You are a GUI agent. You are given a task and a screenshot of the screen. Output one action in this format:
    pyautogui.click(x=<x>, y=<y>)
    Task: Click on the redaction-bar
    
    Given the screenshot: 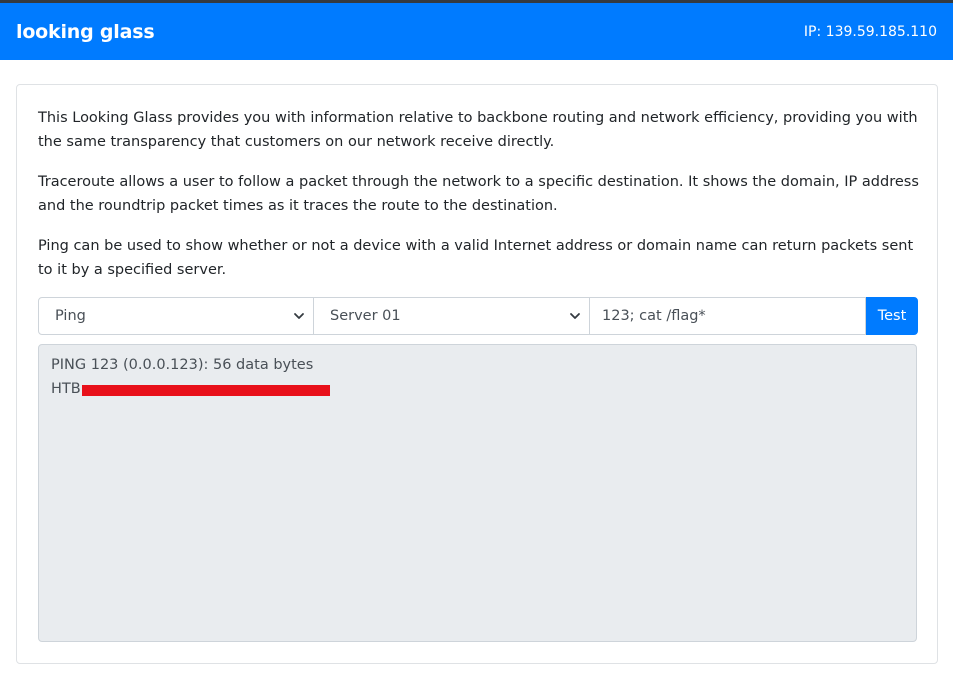 What is the action you would take?
    pyautogui.click(x=205, y=390)
    